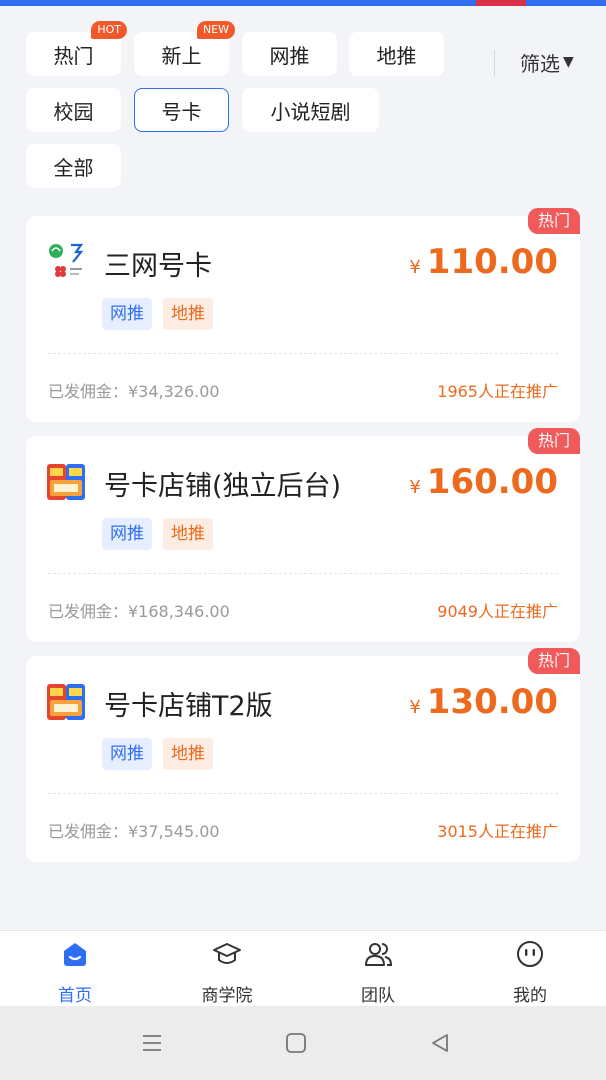  What do you see at coordinates (134, 391) in the screenshot?
I see `paid-commission: 已发佣金：¥34,326.00` at bounding box center [134, 391].